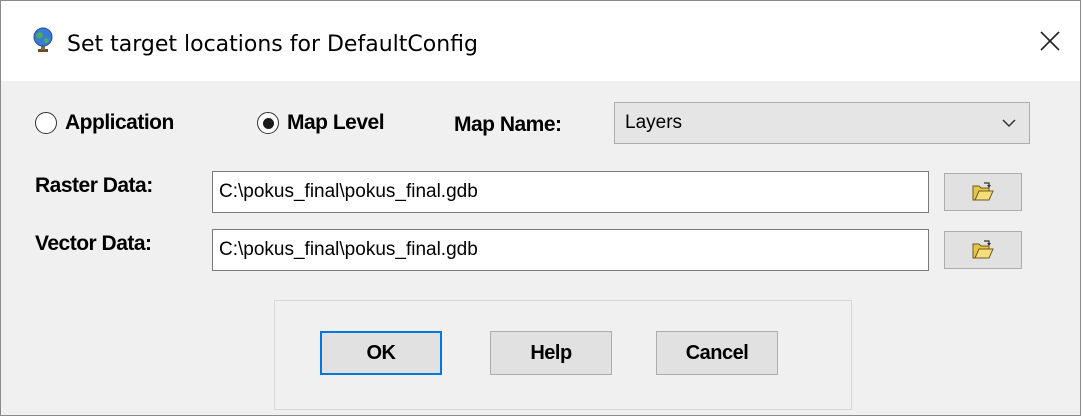 This screenshot has height=418, width=1083. Describe the element at coordinates (268, 123) in the screenshot. I see `radio-circle-selected` at that location.